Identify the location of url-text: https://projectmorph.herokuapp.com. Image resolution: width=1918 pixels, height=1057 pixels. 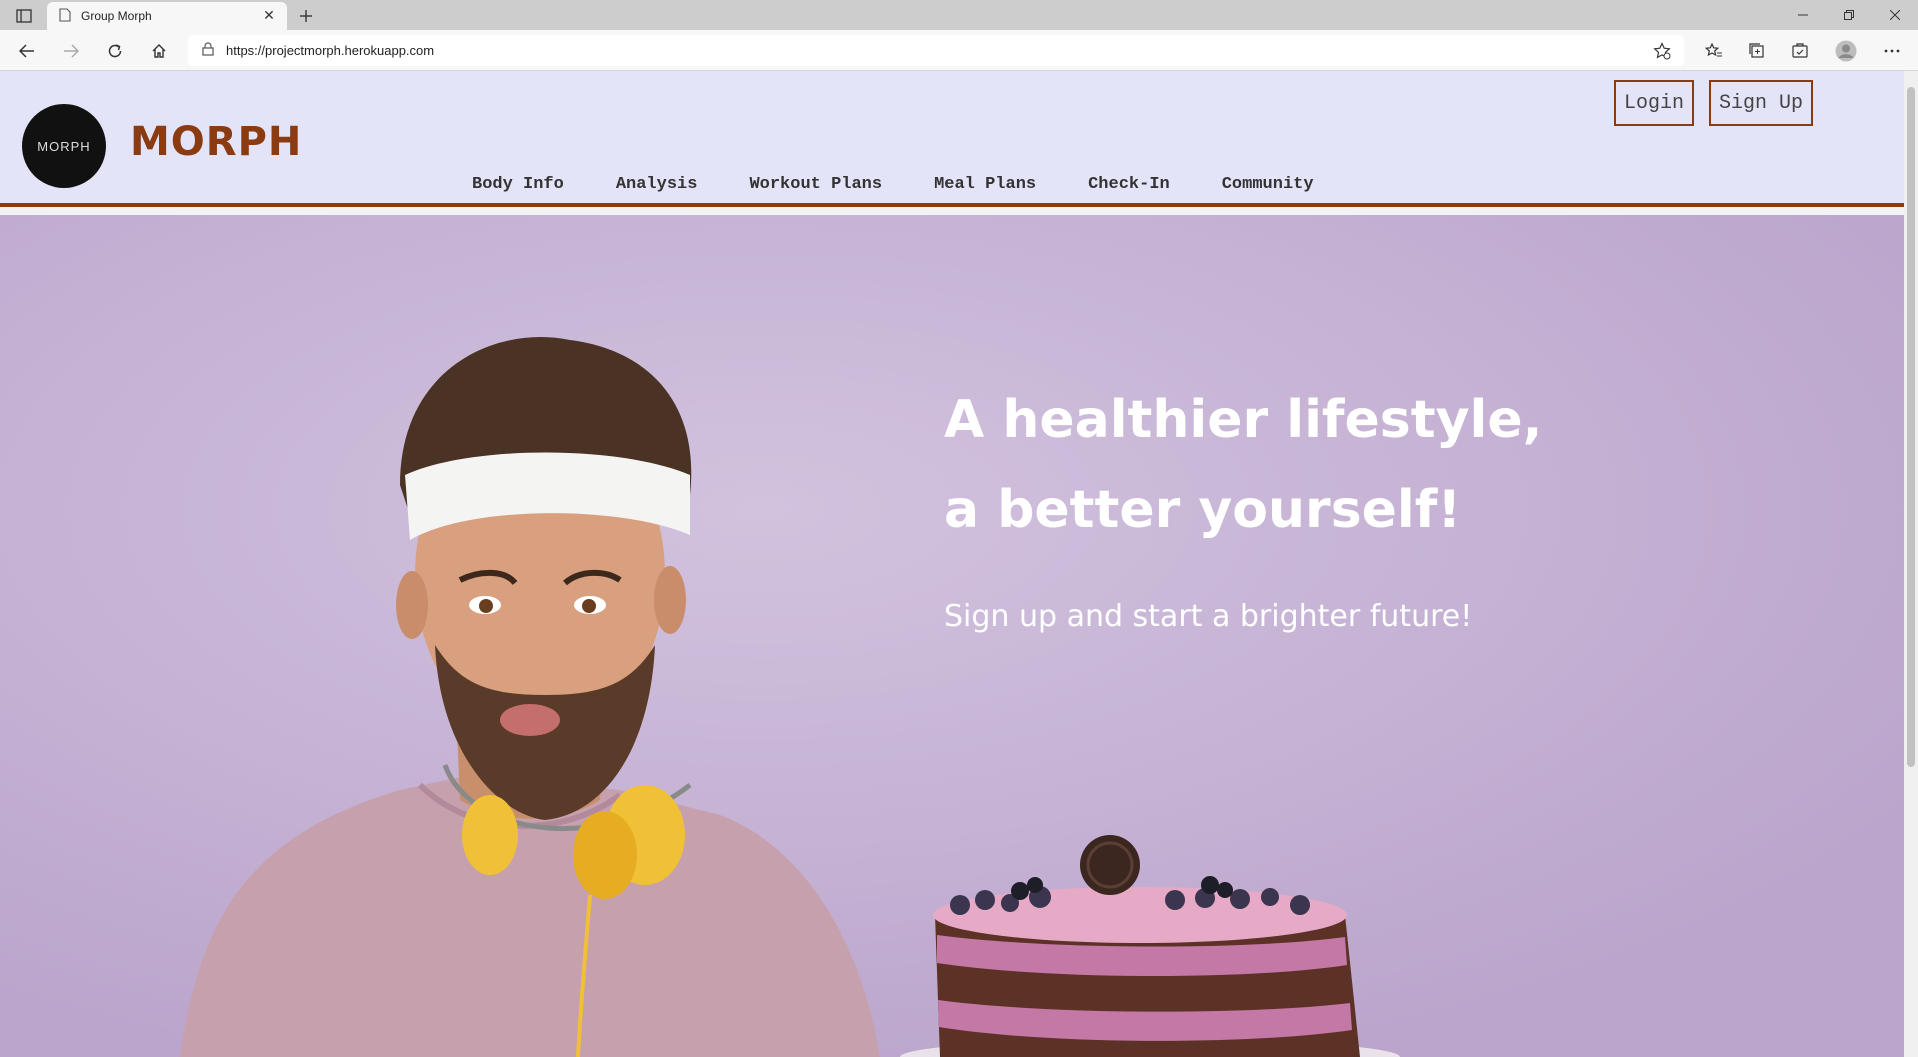
(330, 50).